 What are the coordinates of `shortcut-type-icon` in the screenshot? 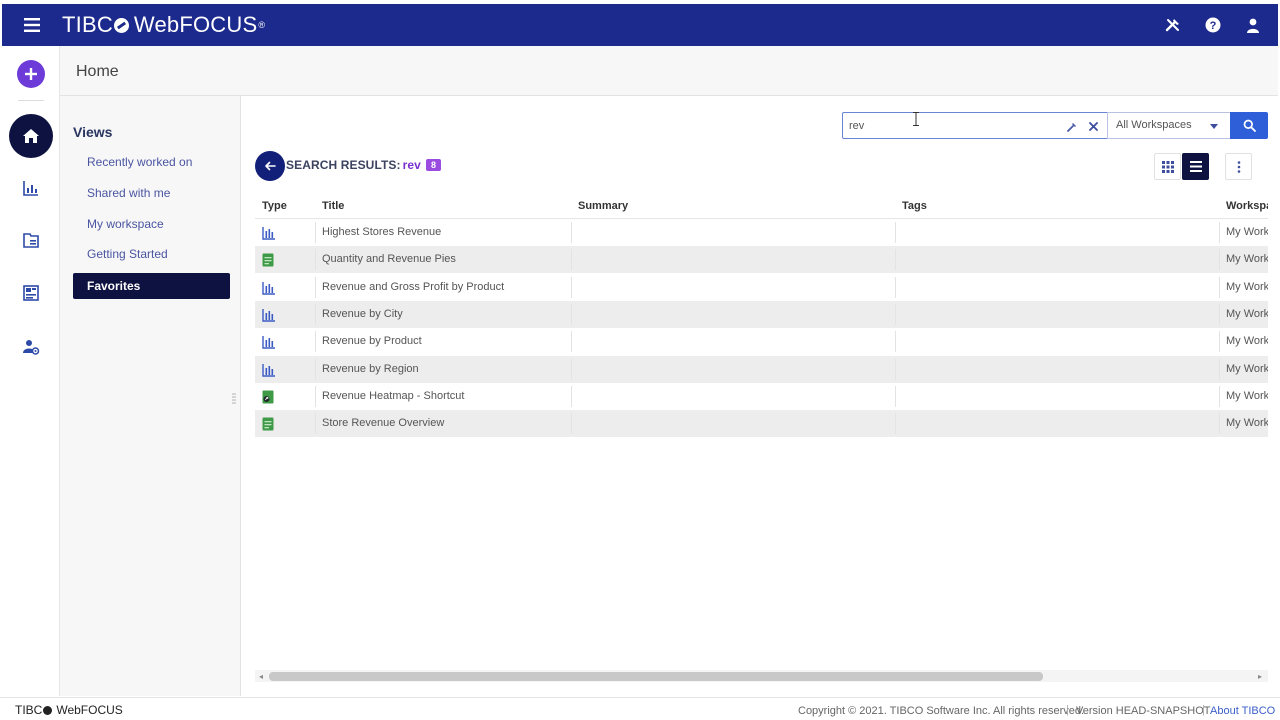 It's located at (269, 397).